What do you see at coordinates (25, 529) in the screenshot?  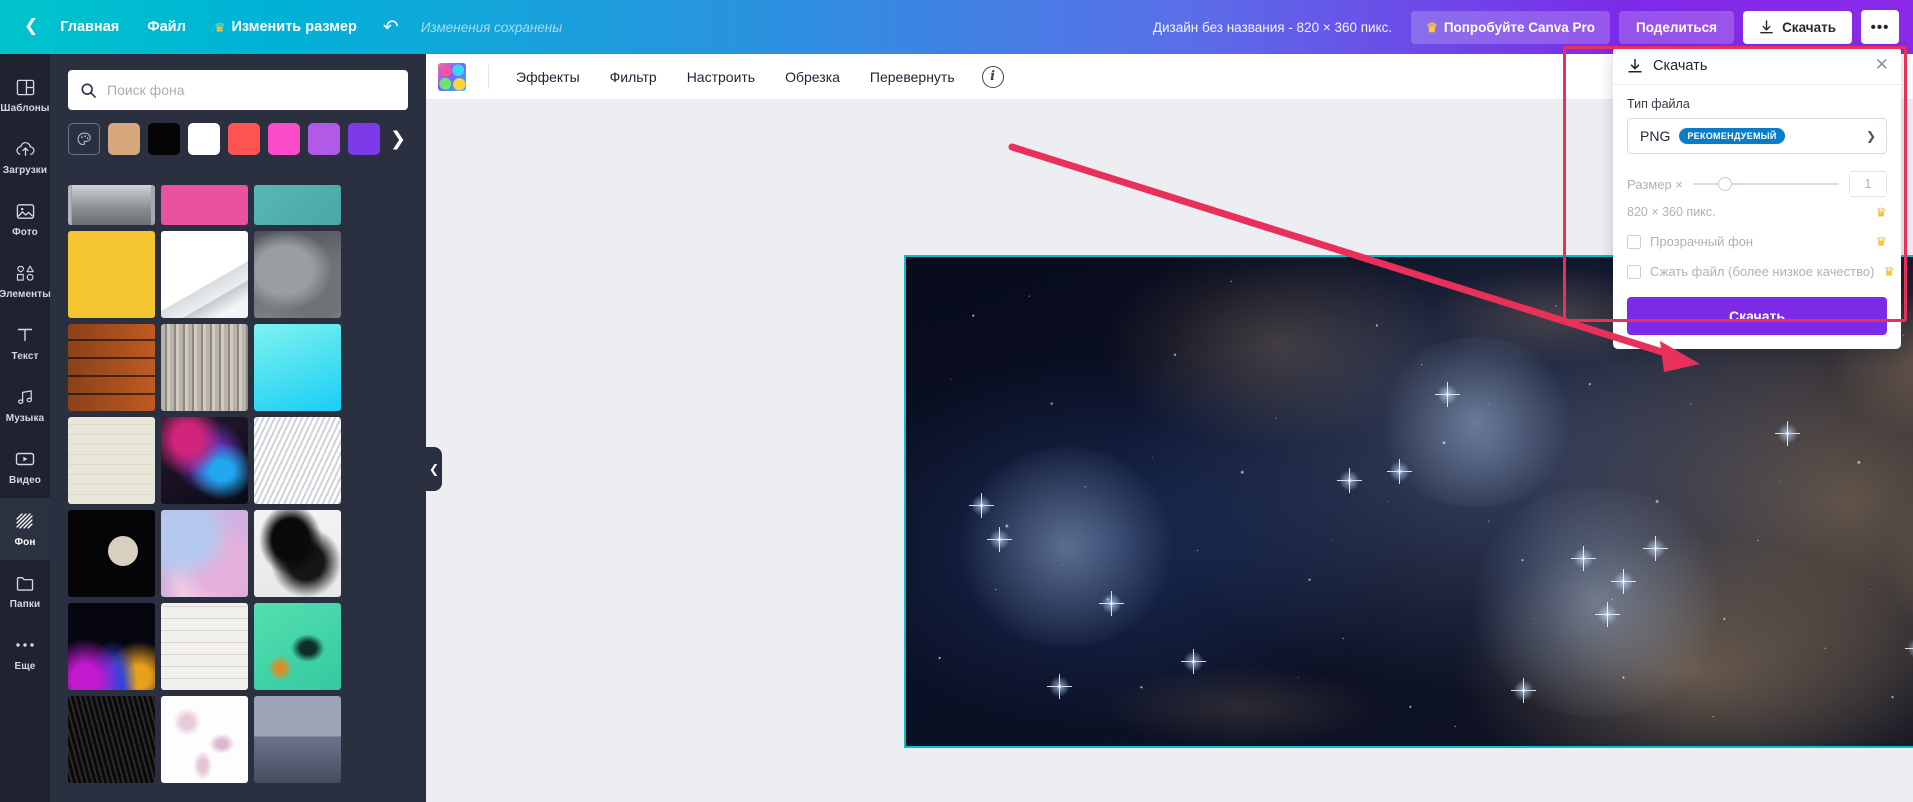 I see `sidebar-item-background: Фон` at bounding box center [25, 529].